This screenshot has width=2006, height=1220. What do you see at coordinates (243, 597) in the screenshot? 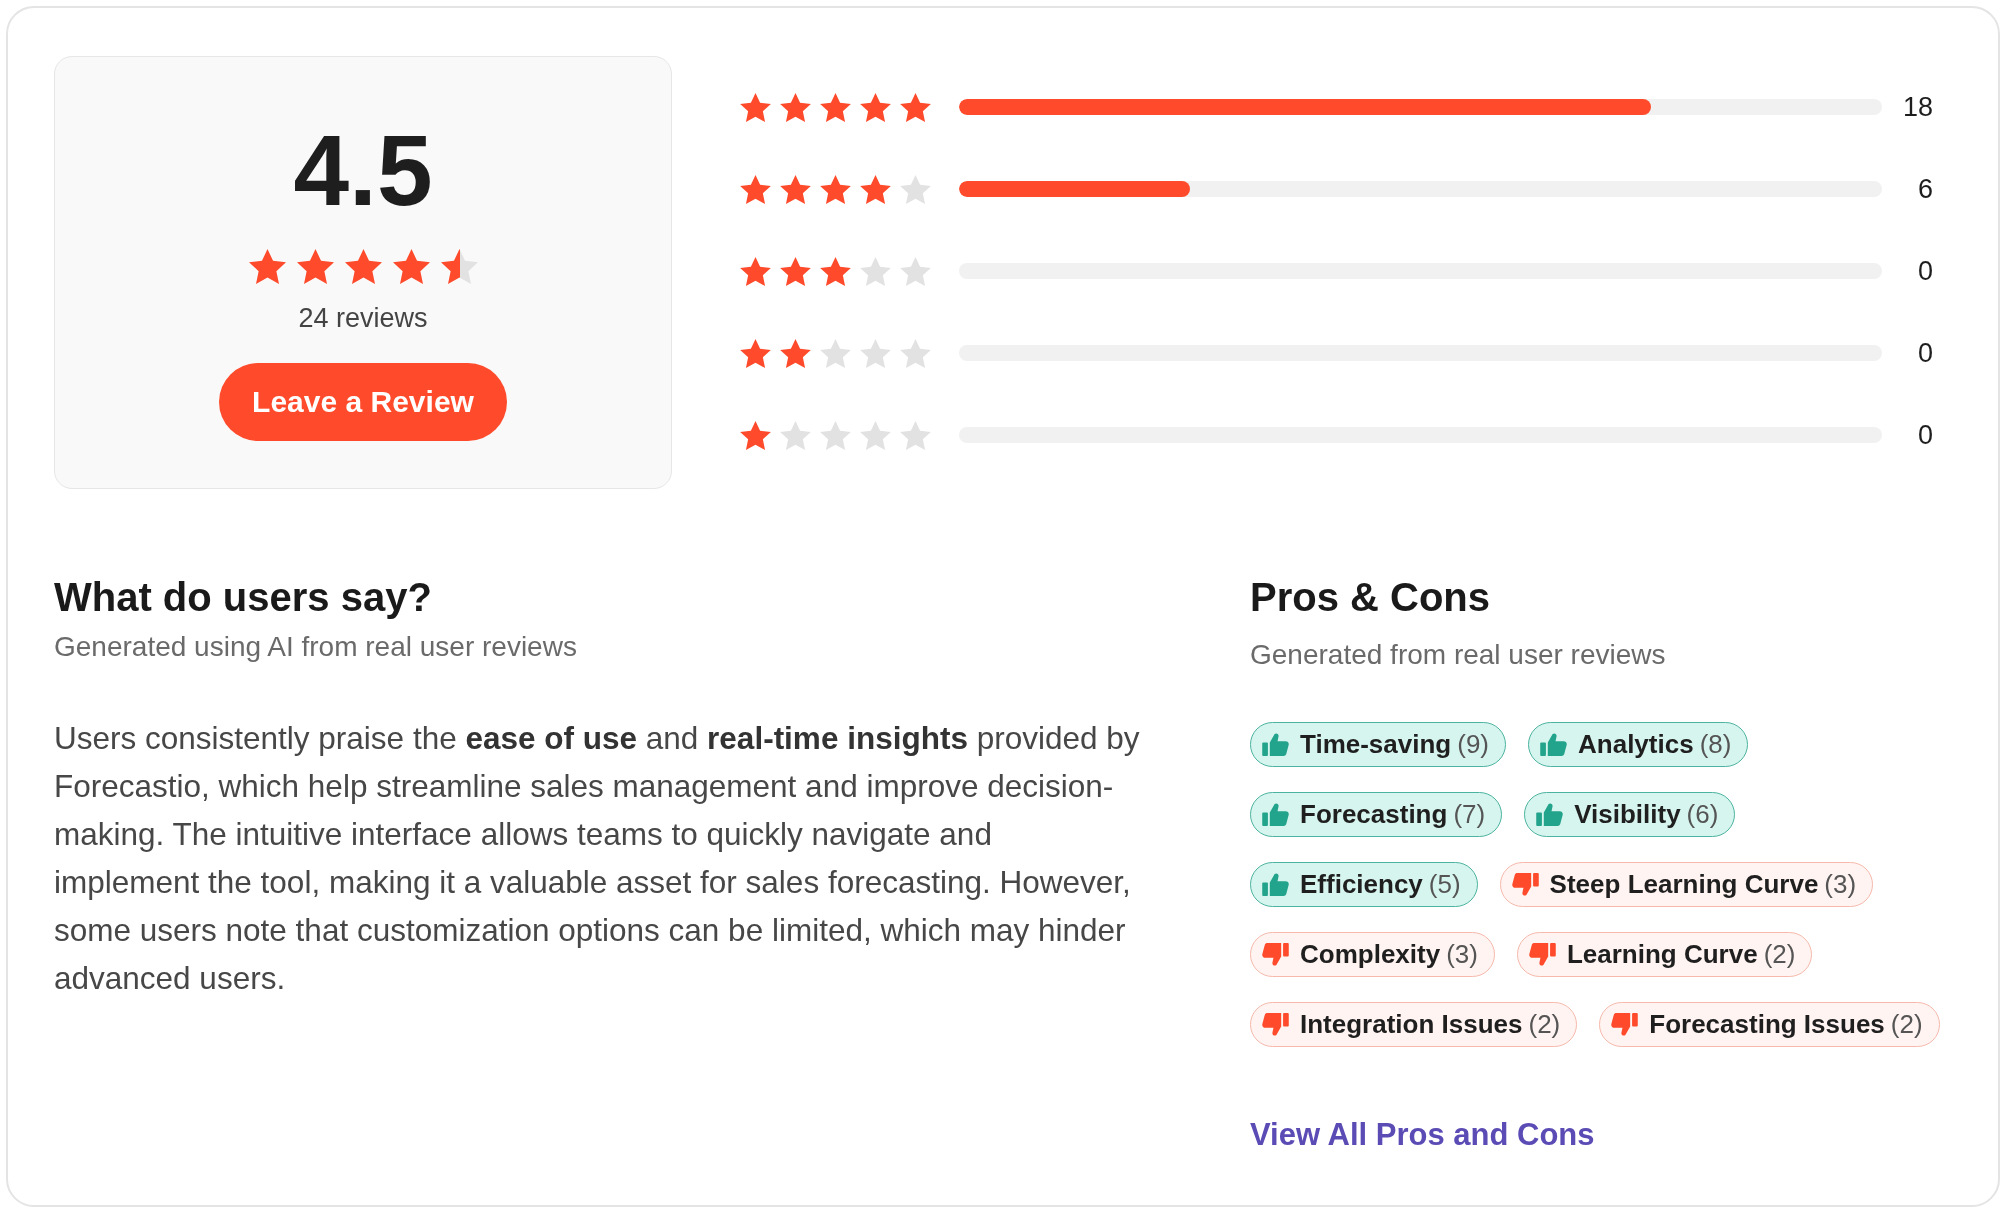
I see `section-title: What do users say?` at bounding box center [243, 597].